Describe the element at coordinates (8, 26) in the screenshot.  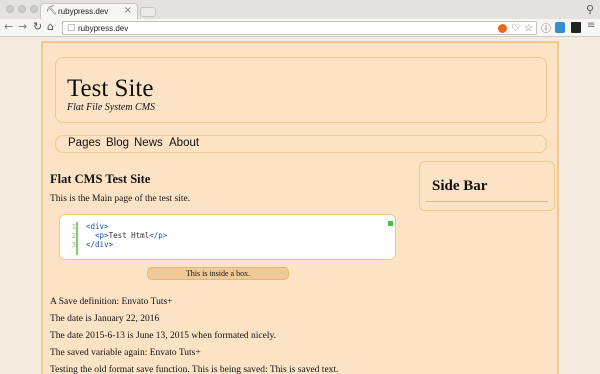
I see `back-icon: ←` at that location.